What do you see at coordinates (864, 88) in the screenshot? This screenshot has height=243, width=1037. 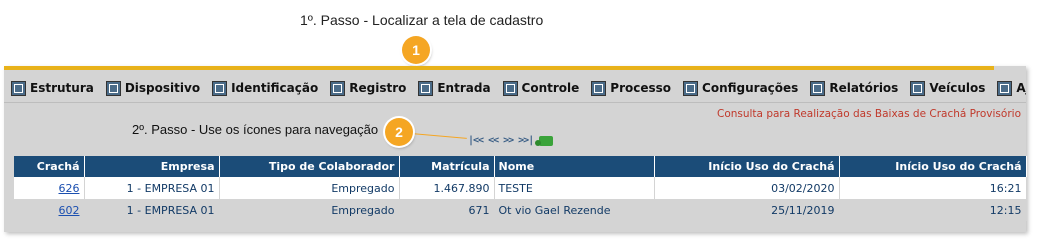 I see `menu-label: Relatórios` at bounding box center [864, 88].